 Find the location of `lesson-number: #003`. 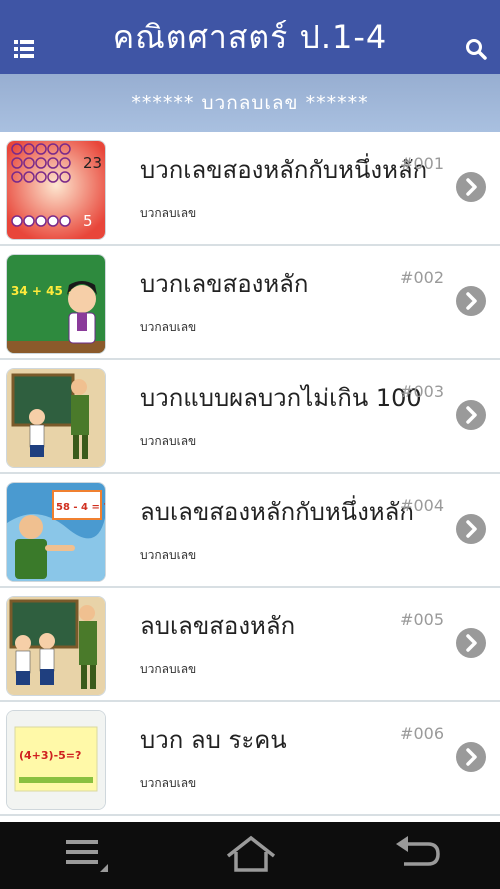

lesson-number: #003 is located at coordinates (422, 391).